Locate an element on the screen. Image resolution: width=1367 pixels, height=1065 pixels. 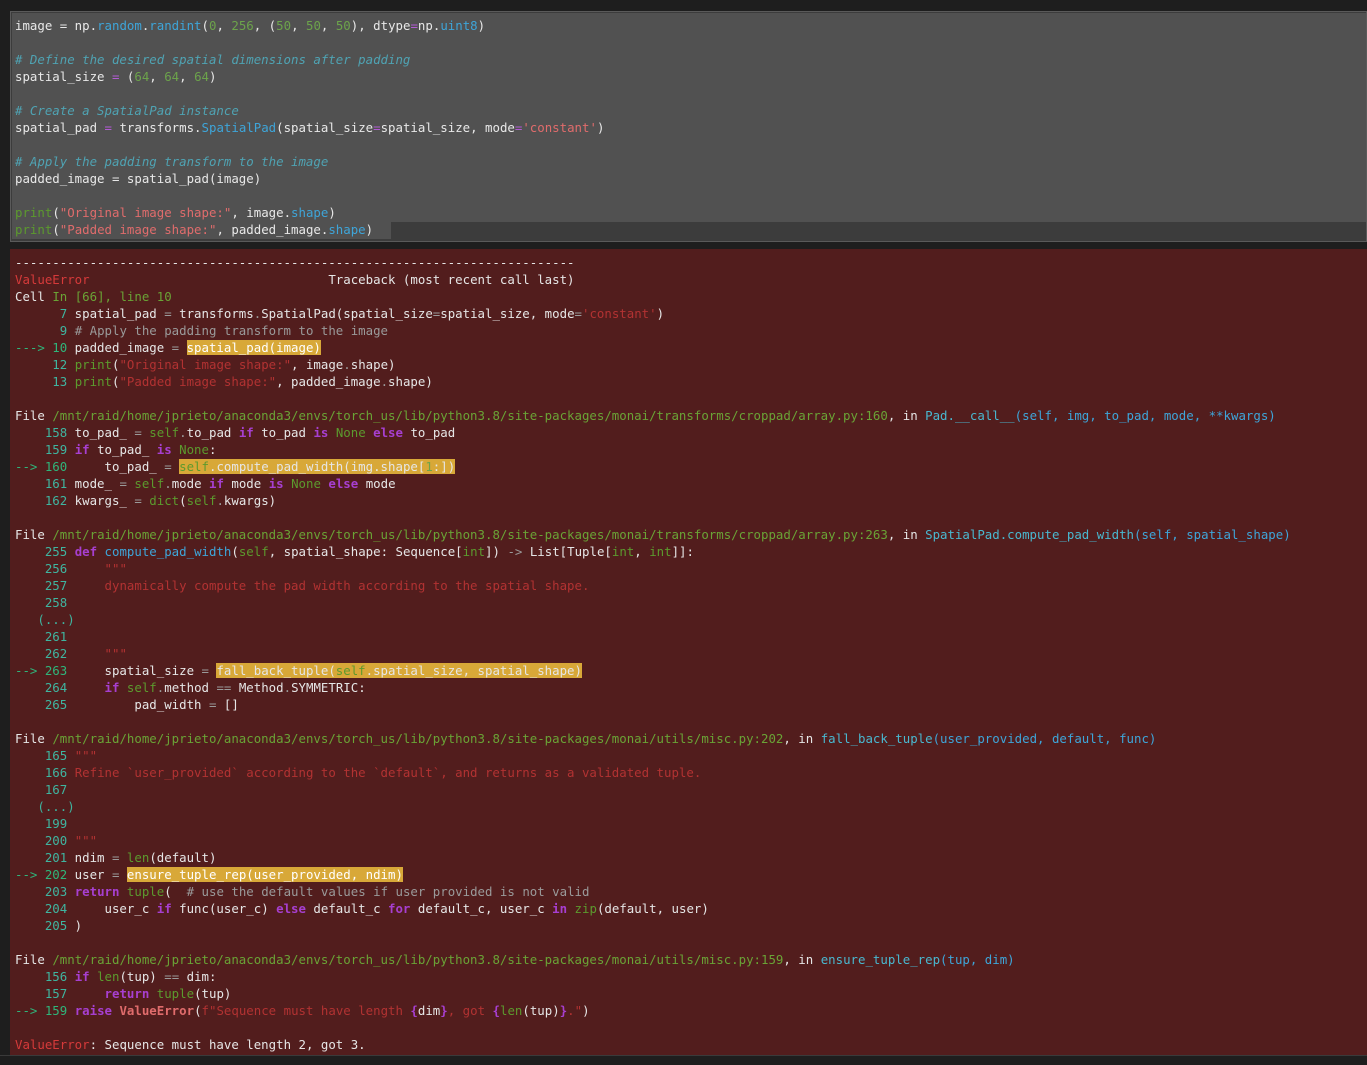
code-line: padded_image = spatial_pad(image) is located at coordinates (138, 178).